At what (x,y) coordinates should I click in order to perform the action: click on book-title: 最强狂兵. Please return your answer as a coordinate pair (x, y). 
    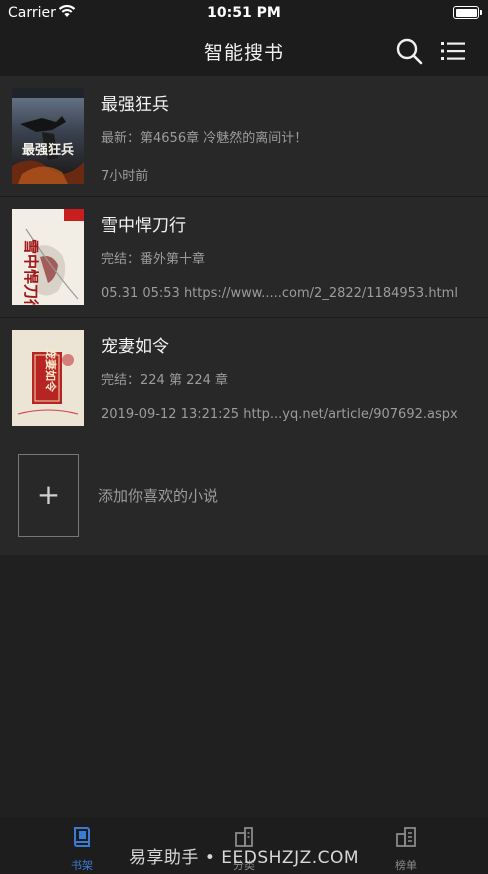
    Looking at the image, I should click on (135, 105).